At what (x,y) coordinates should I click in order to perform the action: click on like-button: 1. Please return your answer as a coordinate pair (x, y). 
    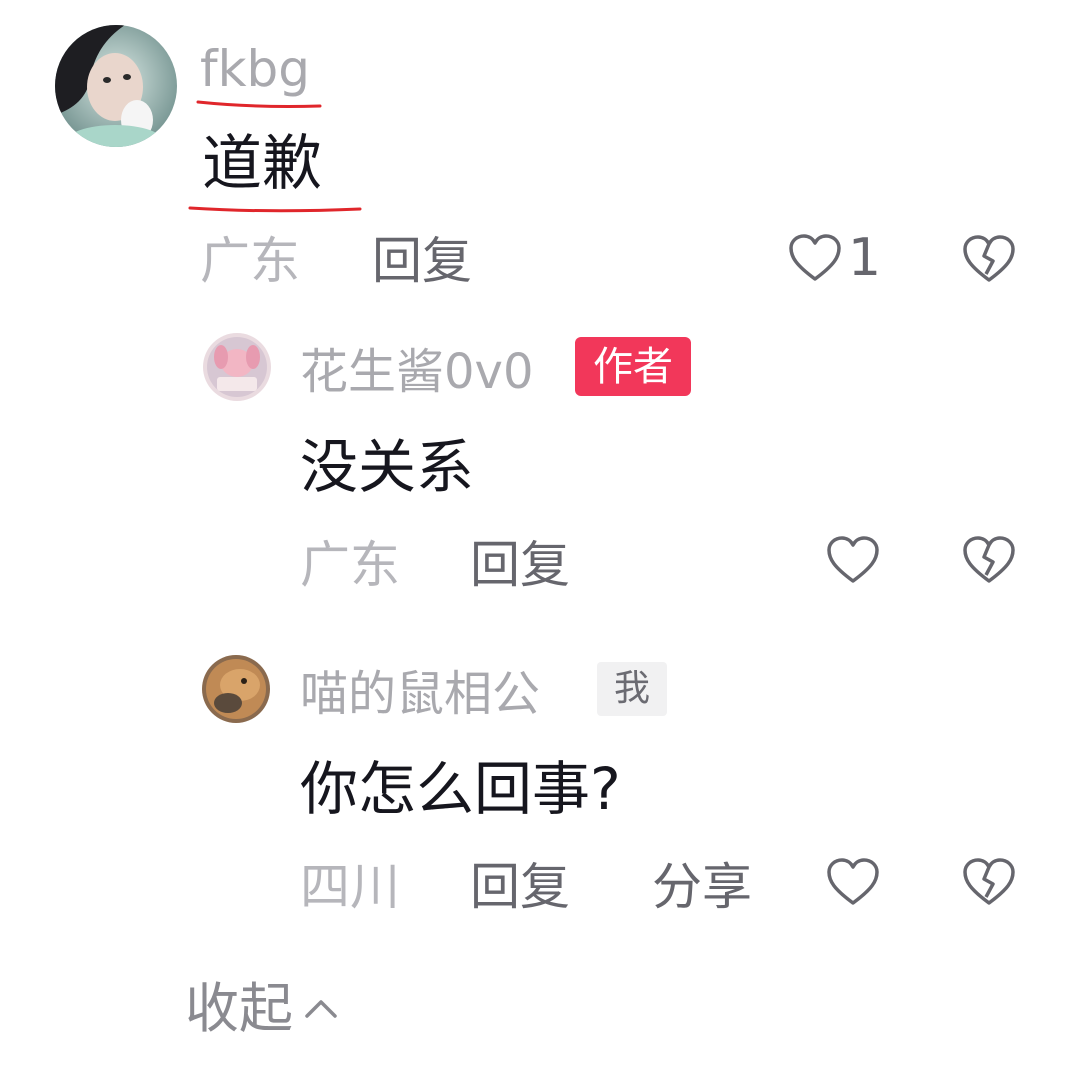
    Looking at the image, I should click on (834, 258).